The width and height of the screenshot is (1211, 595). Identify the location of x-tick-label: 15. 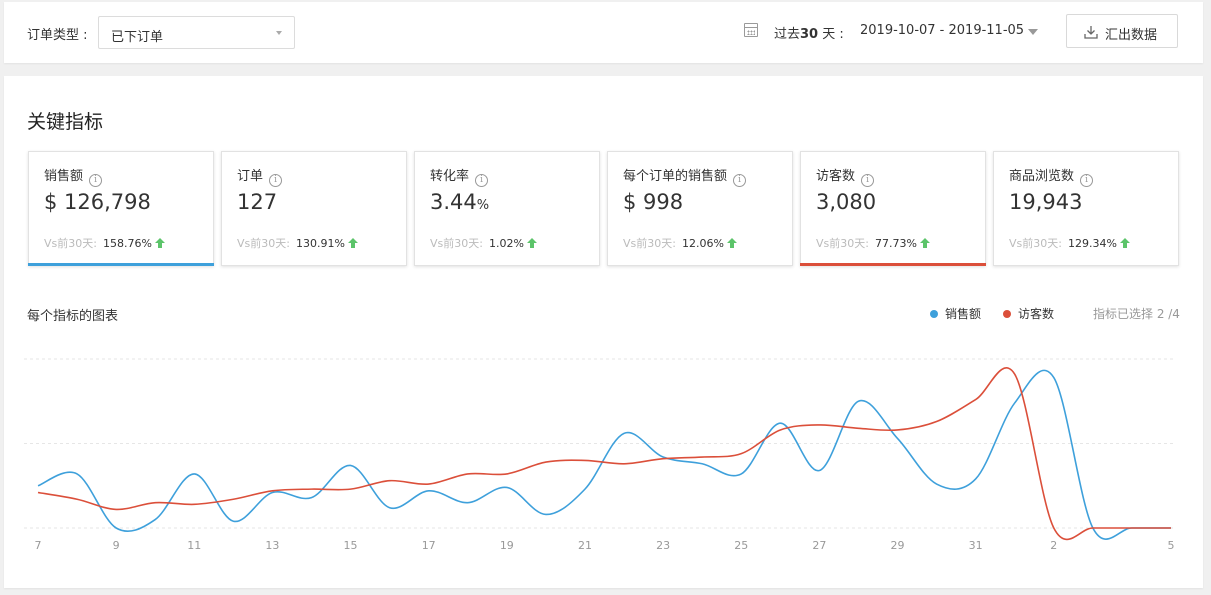
(351, 545).